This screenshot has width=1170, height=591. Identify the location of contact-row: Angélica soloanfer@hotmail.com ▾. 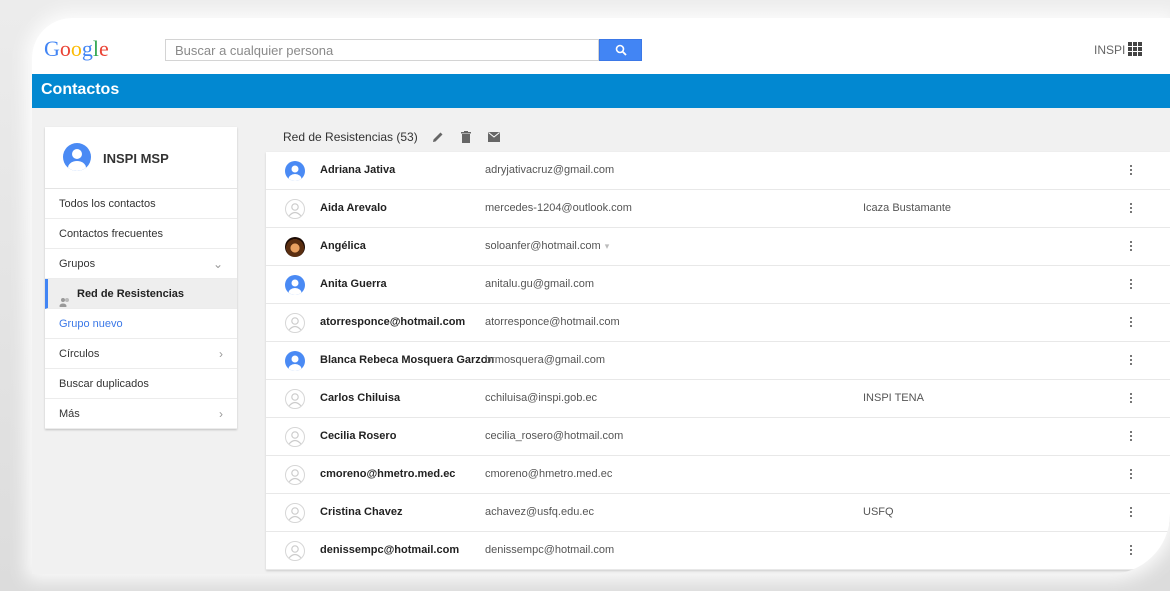
(718, 247).